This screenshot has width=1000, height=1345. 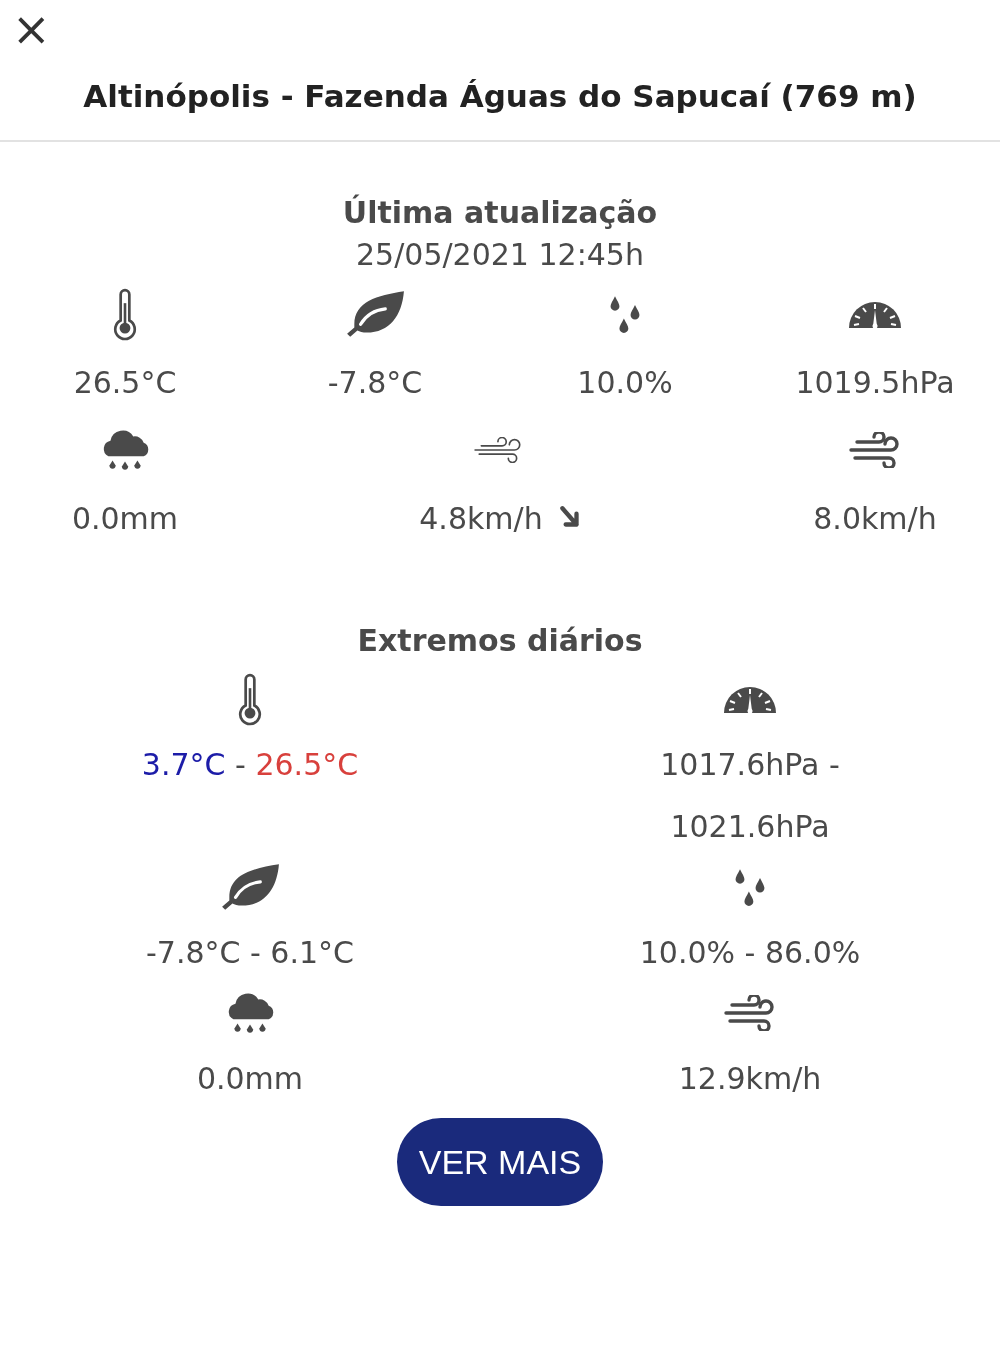 I want to click on range-value: 12.9km/h, so click(x=750, y=1079).